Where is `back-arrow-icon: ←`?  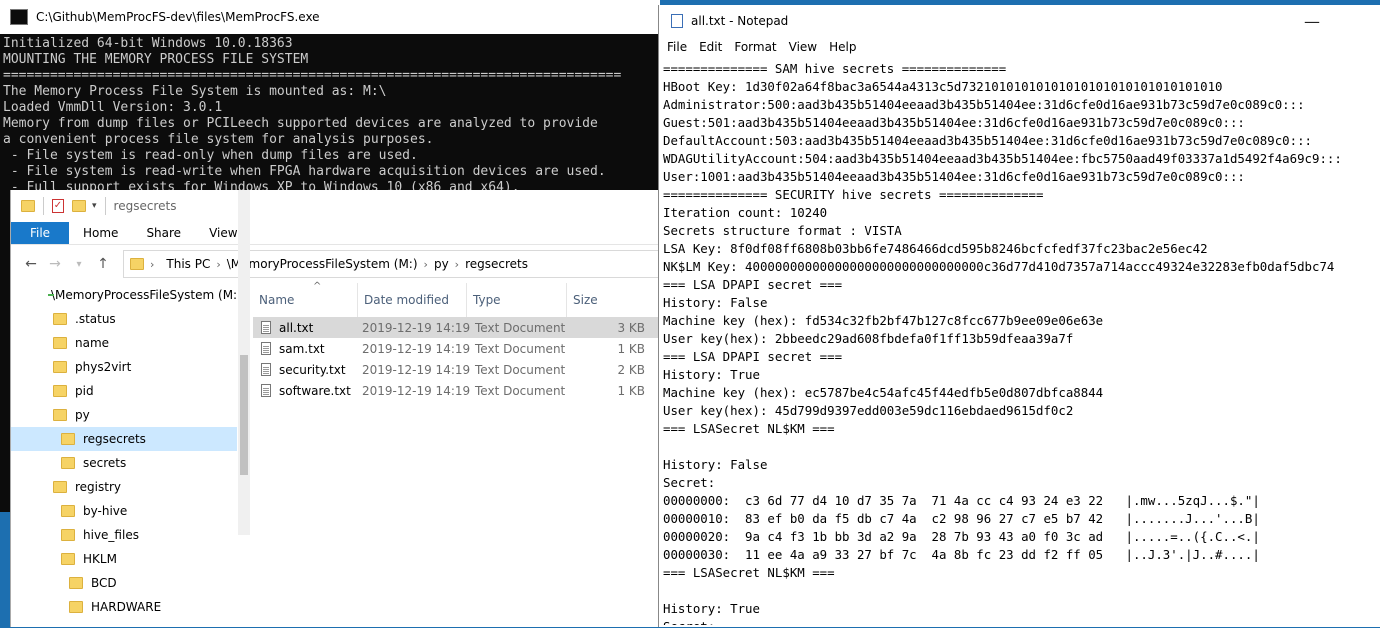 back-arrow-icon: ← is located at coordinates (31, 264).